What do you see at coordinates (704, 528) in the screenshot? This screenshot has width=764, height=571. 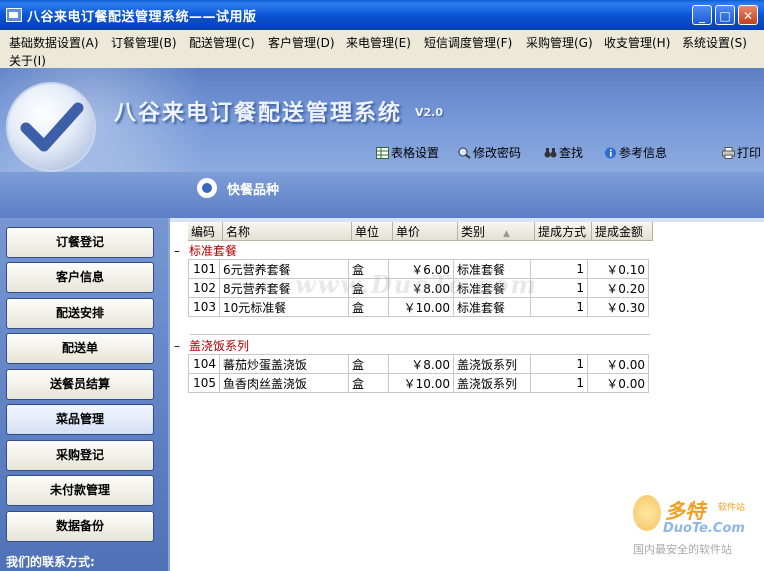 I see `watermark-domain: DuoTe.Com` at bounding box center [704, 528].